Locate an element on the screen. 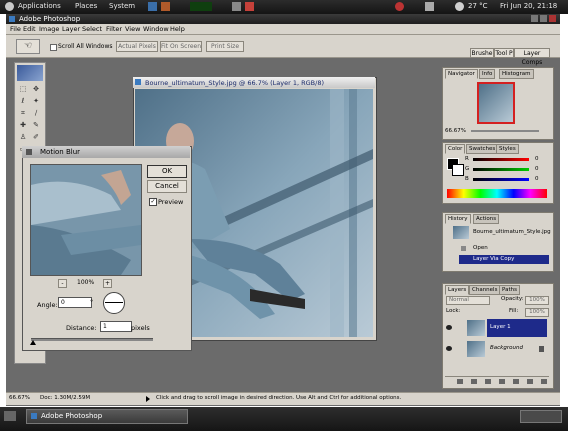 This screenshot has height=431, width=568. blur-preview is located at coordinates (86, 220).